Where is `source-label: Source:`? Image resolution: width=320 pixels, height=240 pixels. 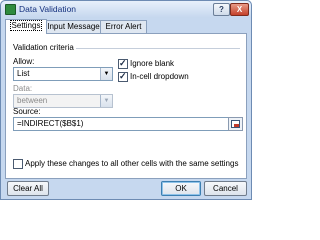
source-label: Source: is located at coordinates (27, 111).